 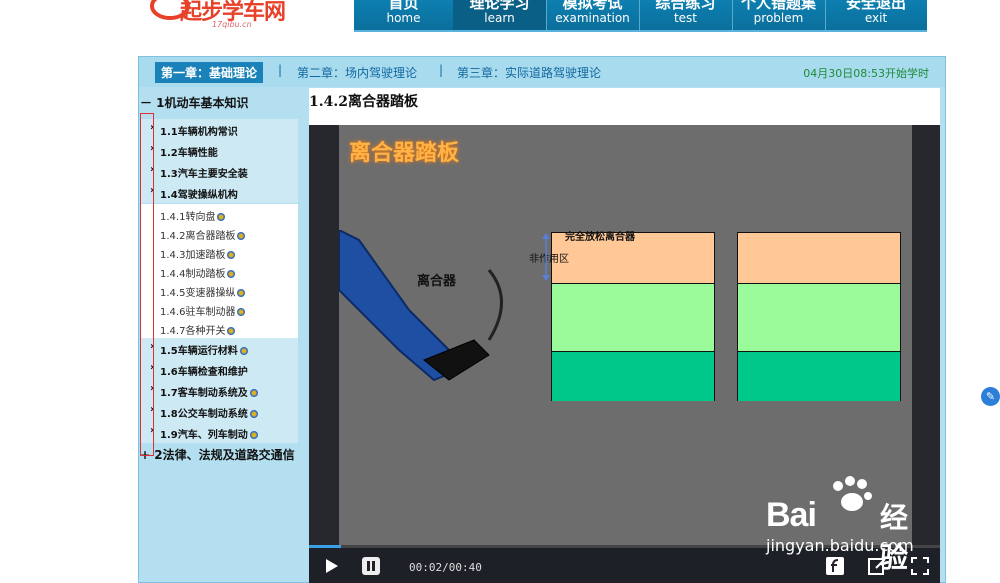 What do you see at coordinates (199, 351) in the screenshot?
I see `sidebar-item-label: 1.5车辆运行材料` at bounding box center [199, 351].